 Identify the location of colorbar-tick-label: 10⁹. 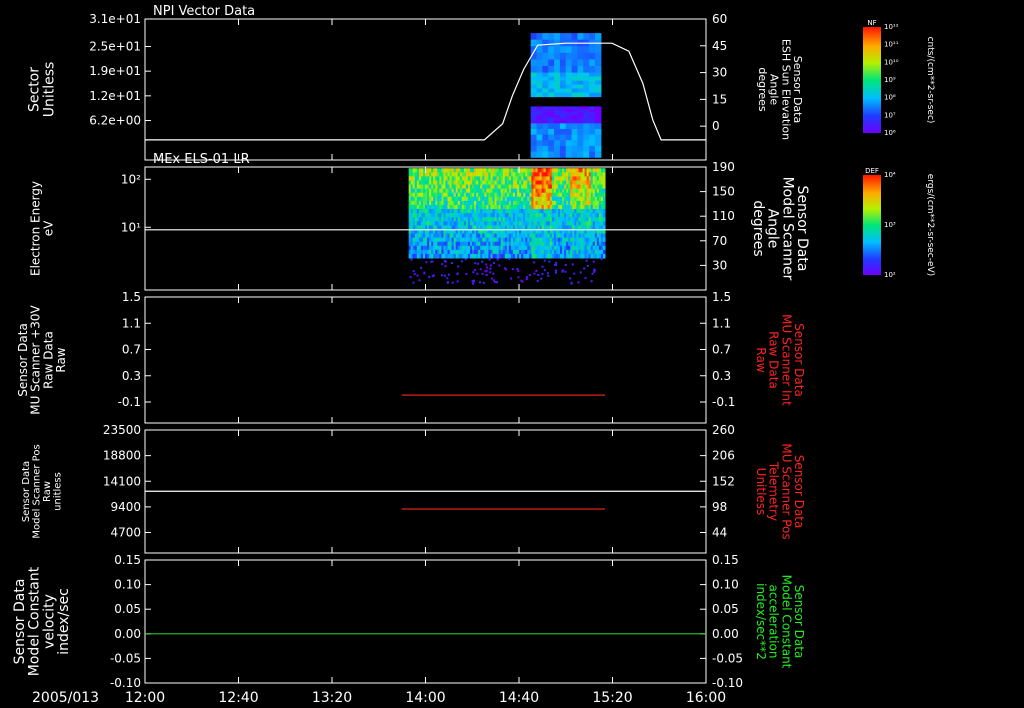
(890, 80).